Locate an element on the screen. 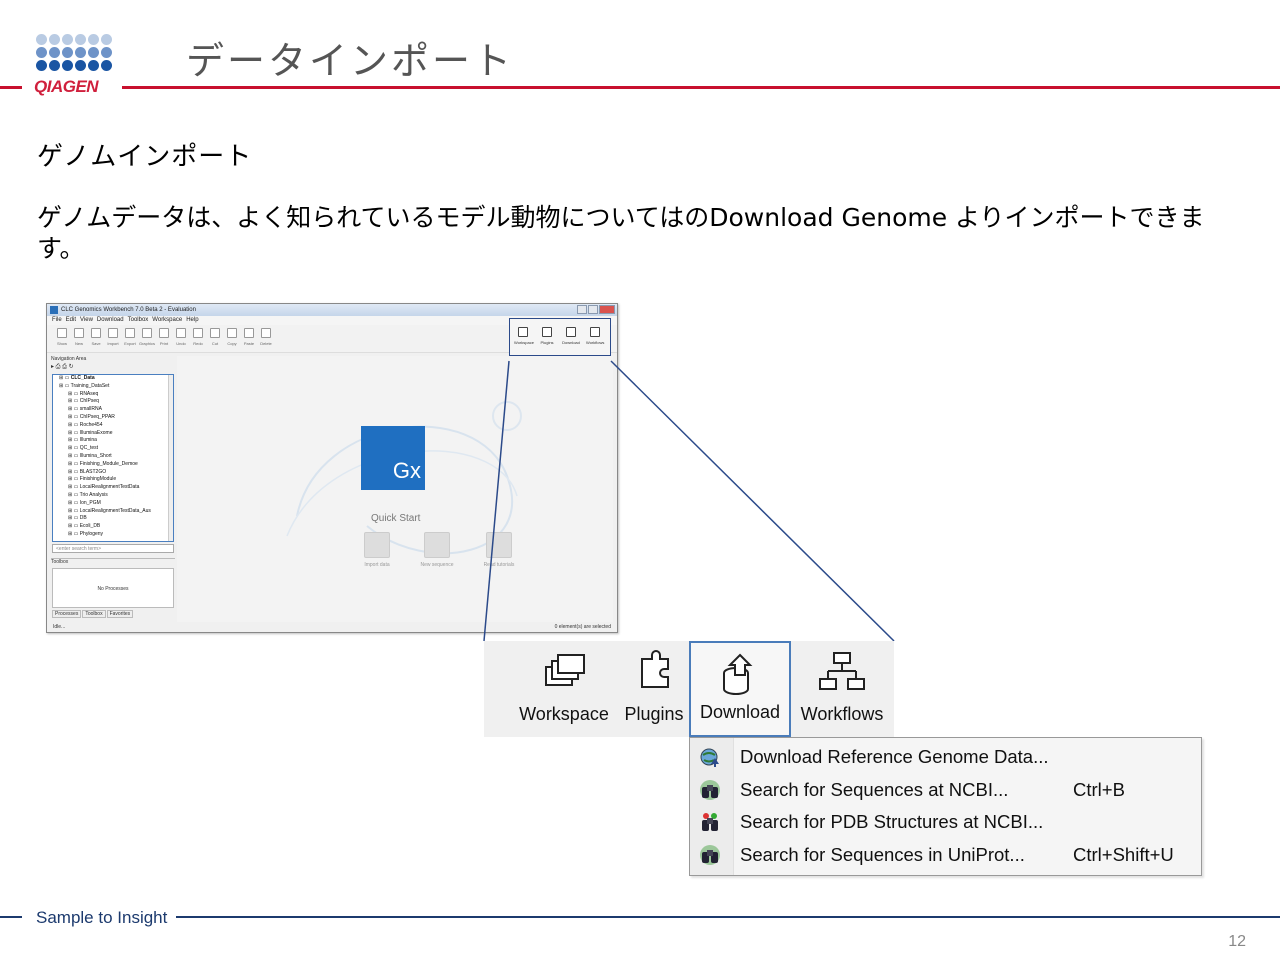 The image size is (1280, 960). tree-item: ⊞ ▭ CLC_Data is located at coordinates (114, 379).